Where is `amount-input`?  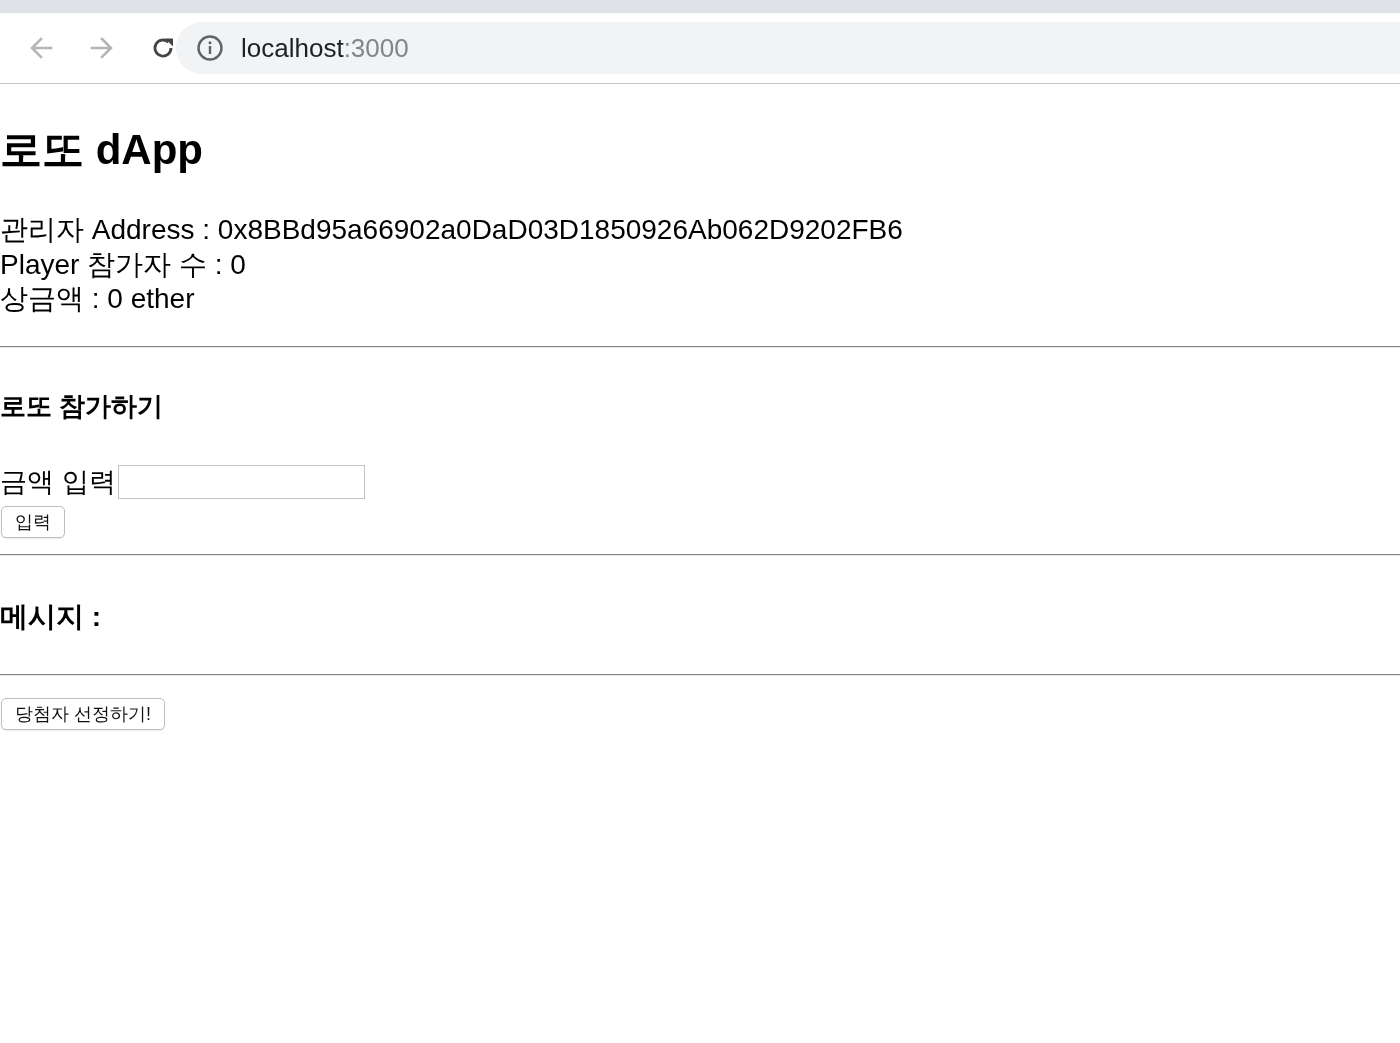 amount-input is located at coordinates (241, 481).